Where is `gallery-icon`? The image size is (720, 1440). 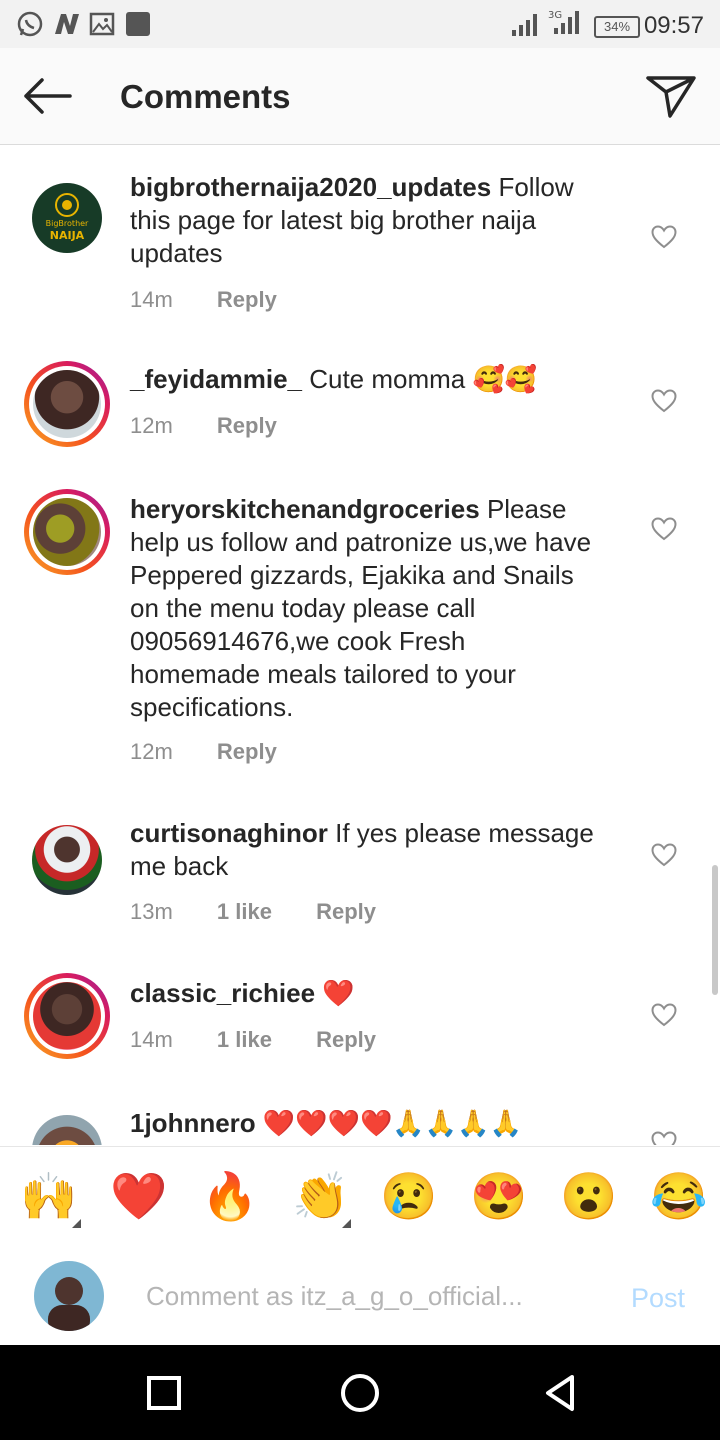 gallery-icon is located at coordinates (102, 24).